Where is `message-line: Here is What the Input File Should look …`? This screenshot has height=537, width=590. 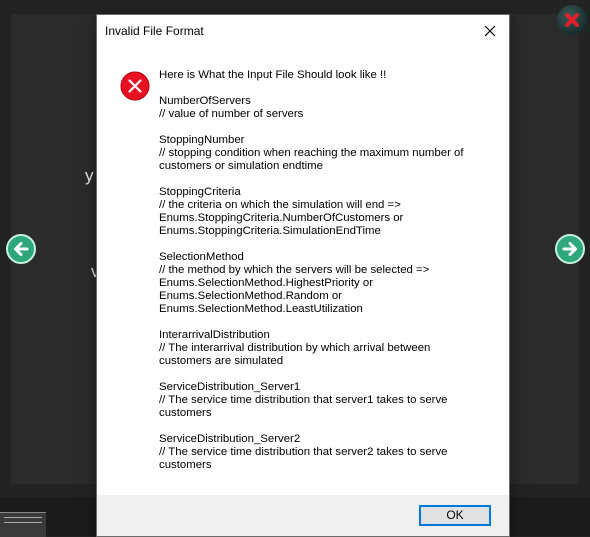
message-line: Here is What the Input File Should look … is located at coordinates (273, 75).